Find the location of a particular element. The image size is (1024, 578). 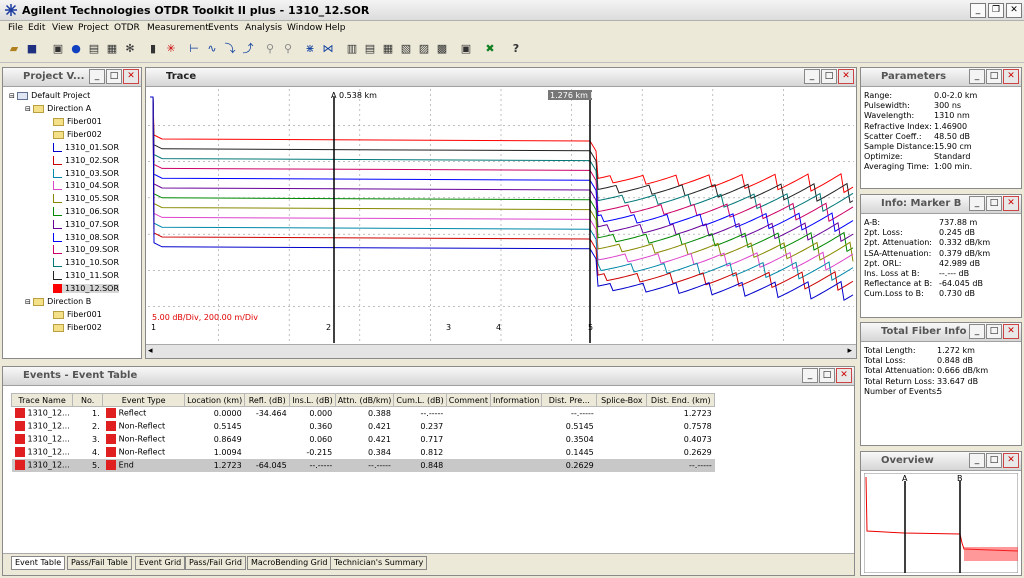

tree-fiber-b2: Fiber002 is located at coordinates (77, 327).